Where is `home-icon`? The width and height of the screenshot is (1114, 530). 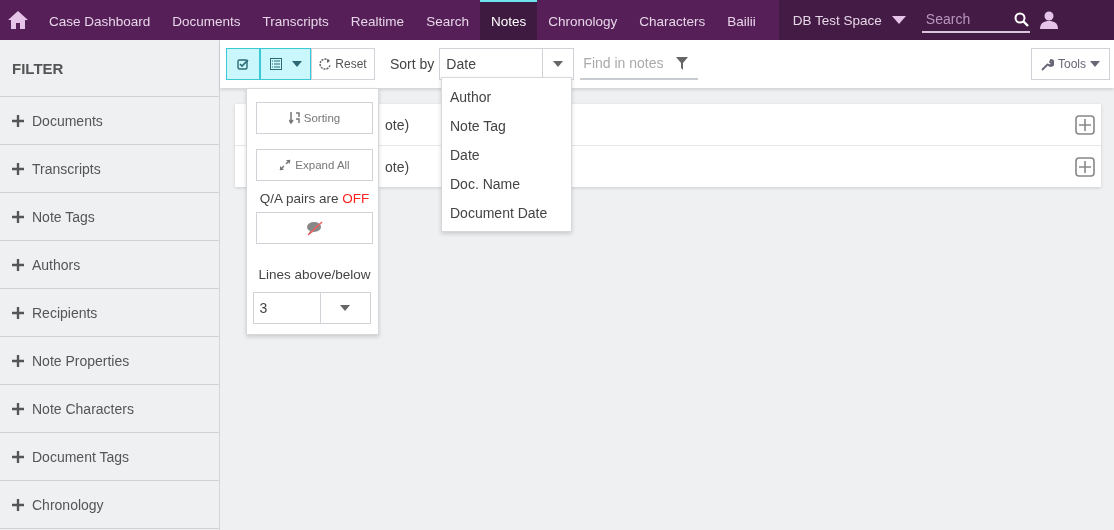
home-icon is located at coordinates (18, 20).